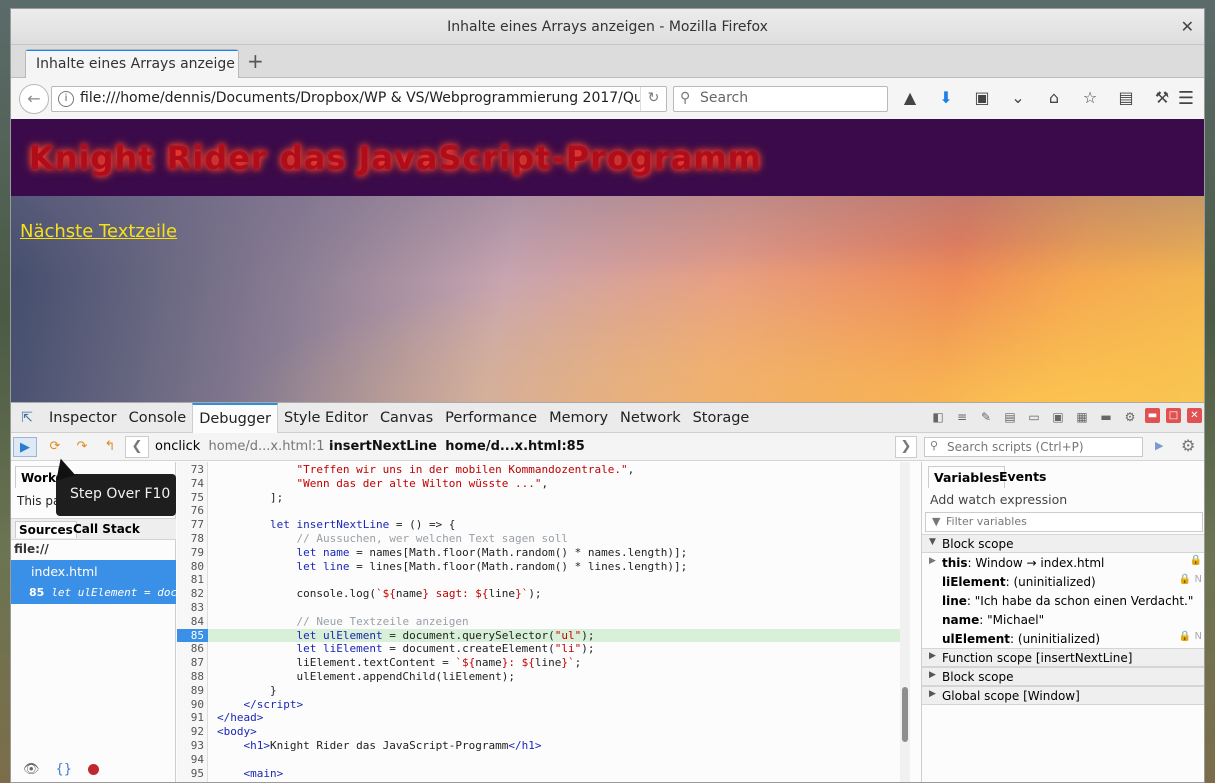  What do you see at coordinates (190, 746) in the screenshot?
I see `line-number: 93` at bounding box center [190, 746].